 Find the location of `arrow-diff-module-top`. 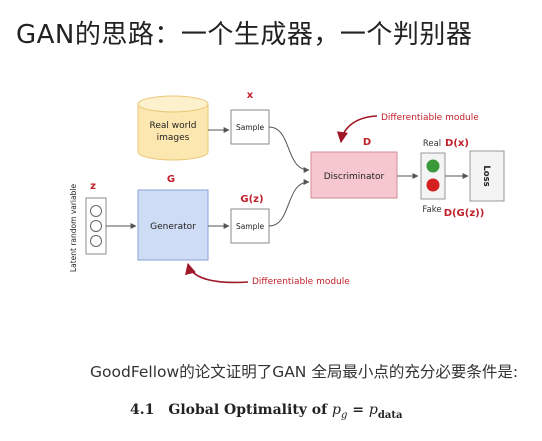

arrow-diff-module-top is located at coordinates (357, 129).